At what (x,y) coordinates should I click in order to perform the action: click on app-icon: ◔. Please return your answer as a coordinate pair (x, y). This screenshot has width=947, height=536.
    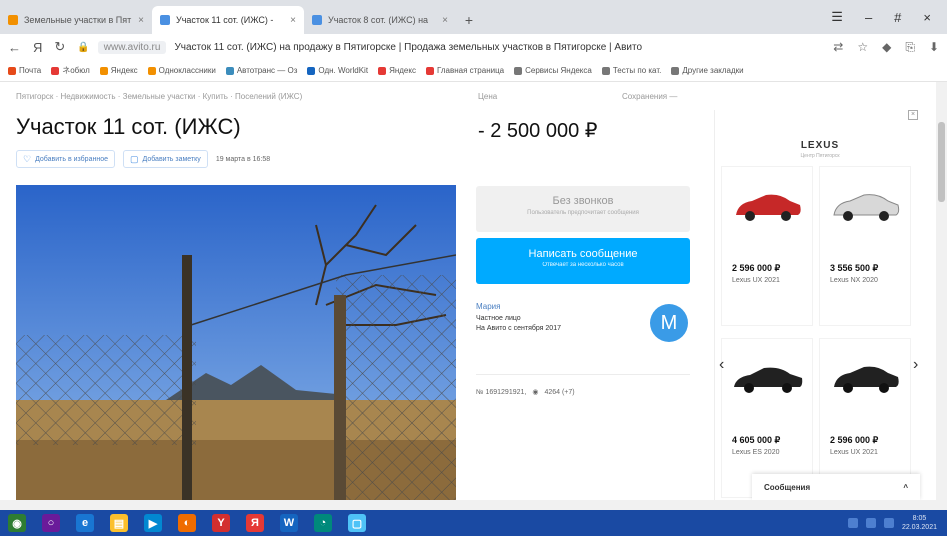
    Looking at the image, I should click on (323, 523).